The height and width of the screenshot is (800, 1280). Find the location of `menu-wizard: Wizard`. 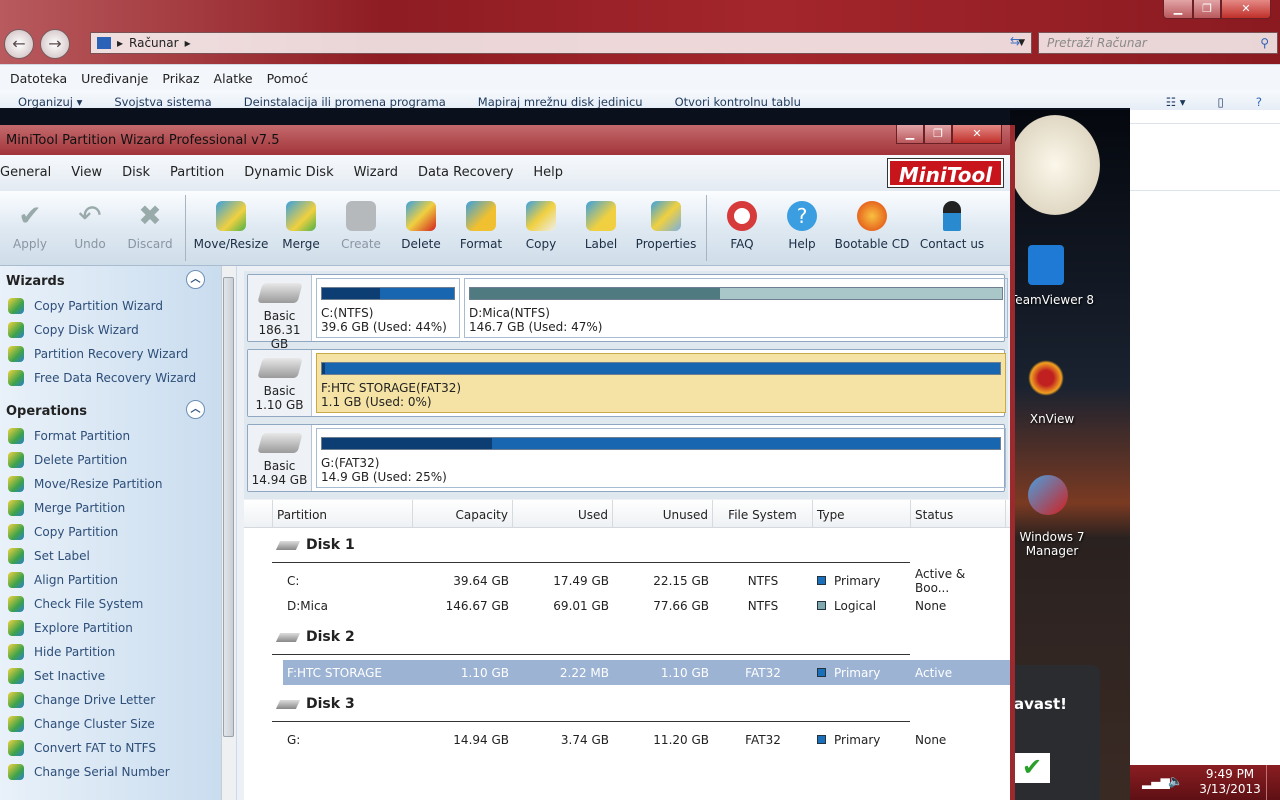

menu-wizard: Wizard is located at coordinates (376, 178).